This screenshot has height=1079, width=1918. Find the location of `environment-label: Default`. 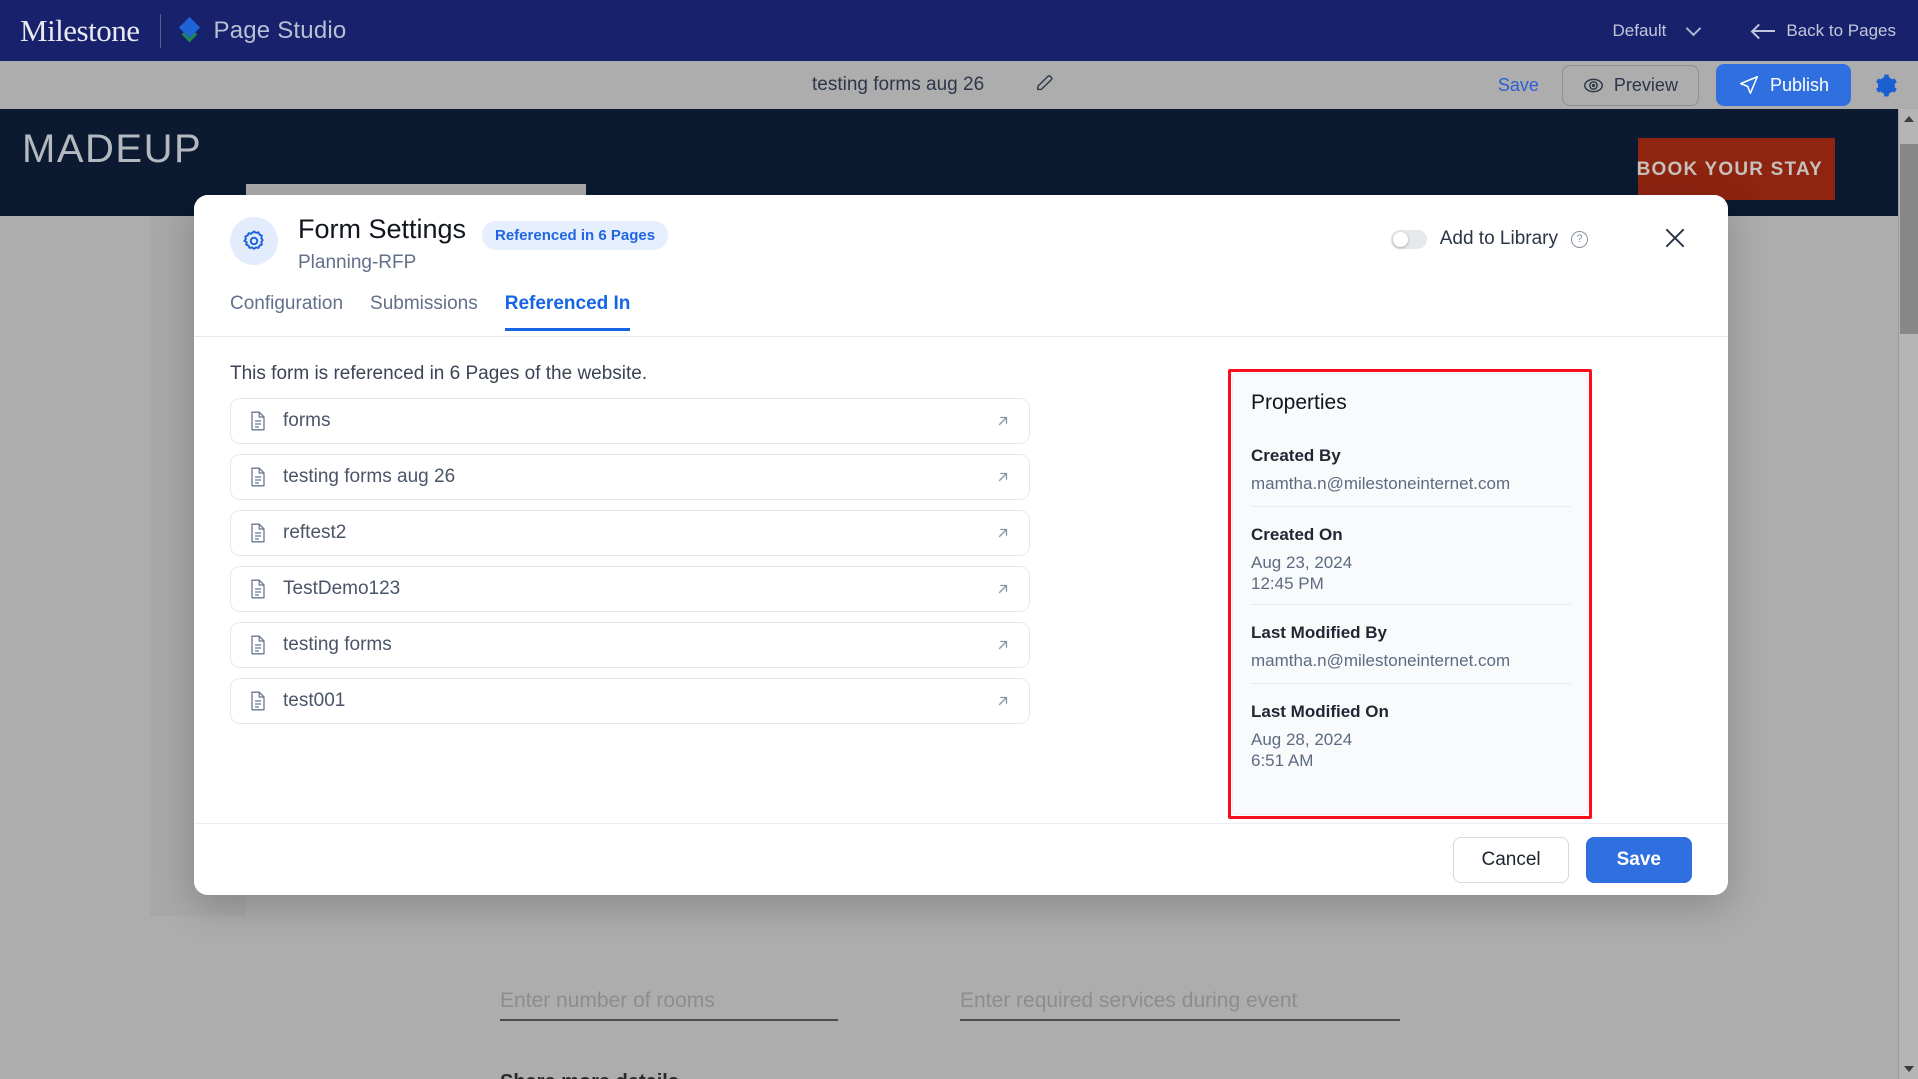

environment-label: Default is located at coordinates (1639, 30).